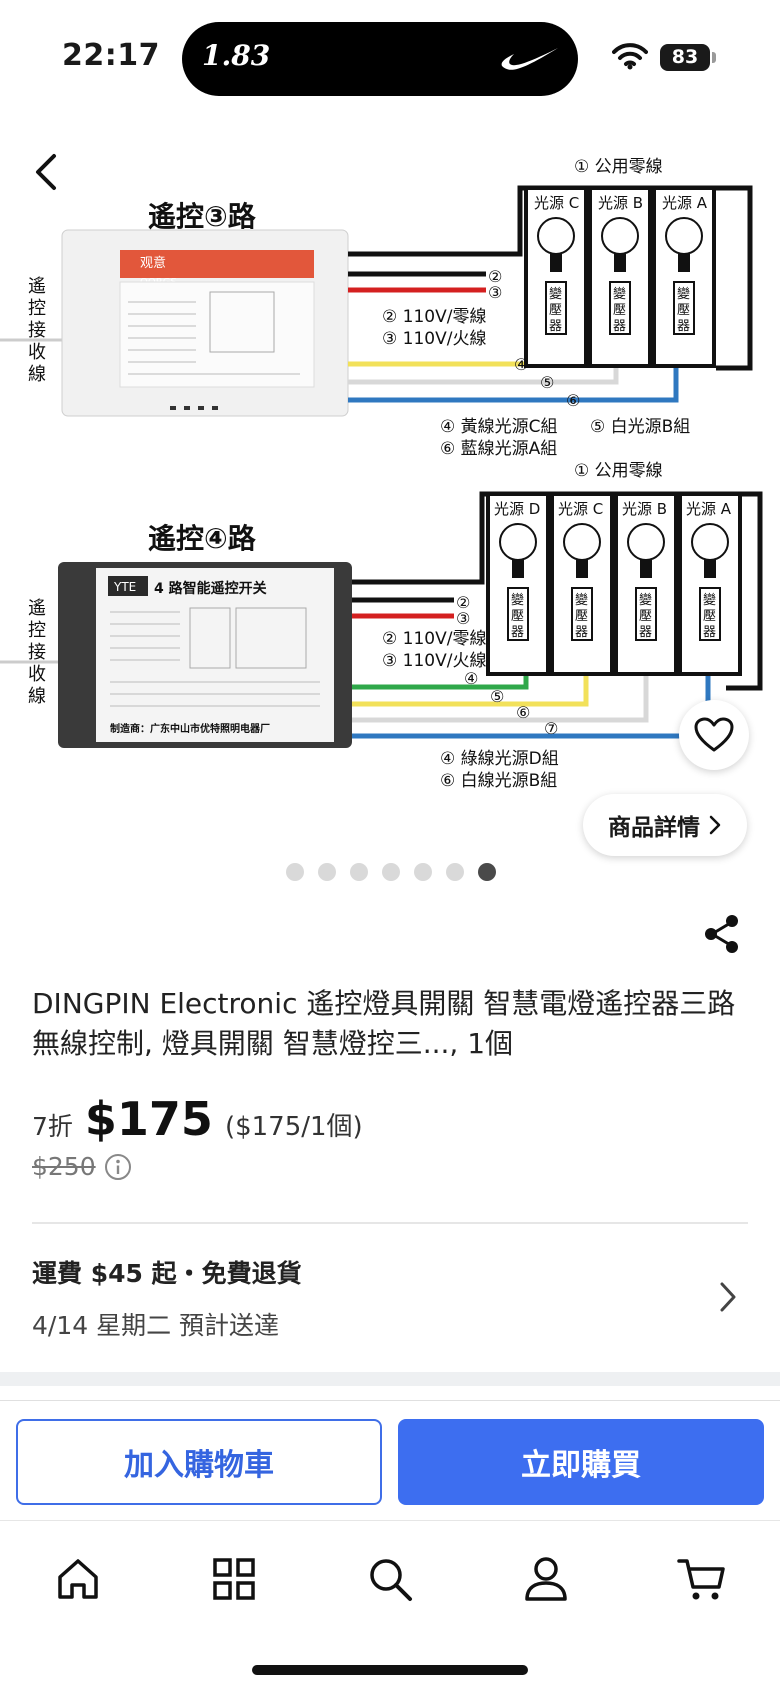 This screenshot has height=1691, width=780. What do you see at coordinates (581, 1462) in the screenshot?
I see `buy-now-button: 立即購買` at bounding box center [581, 1462].